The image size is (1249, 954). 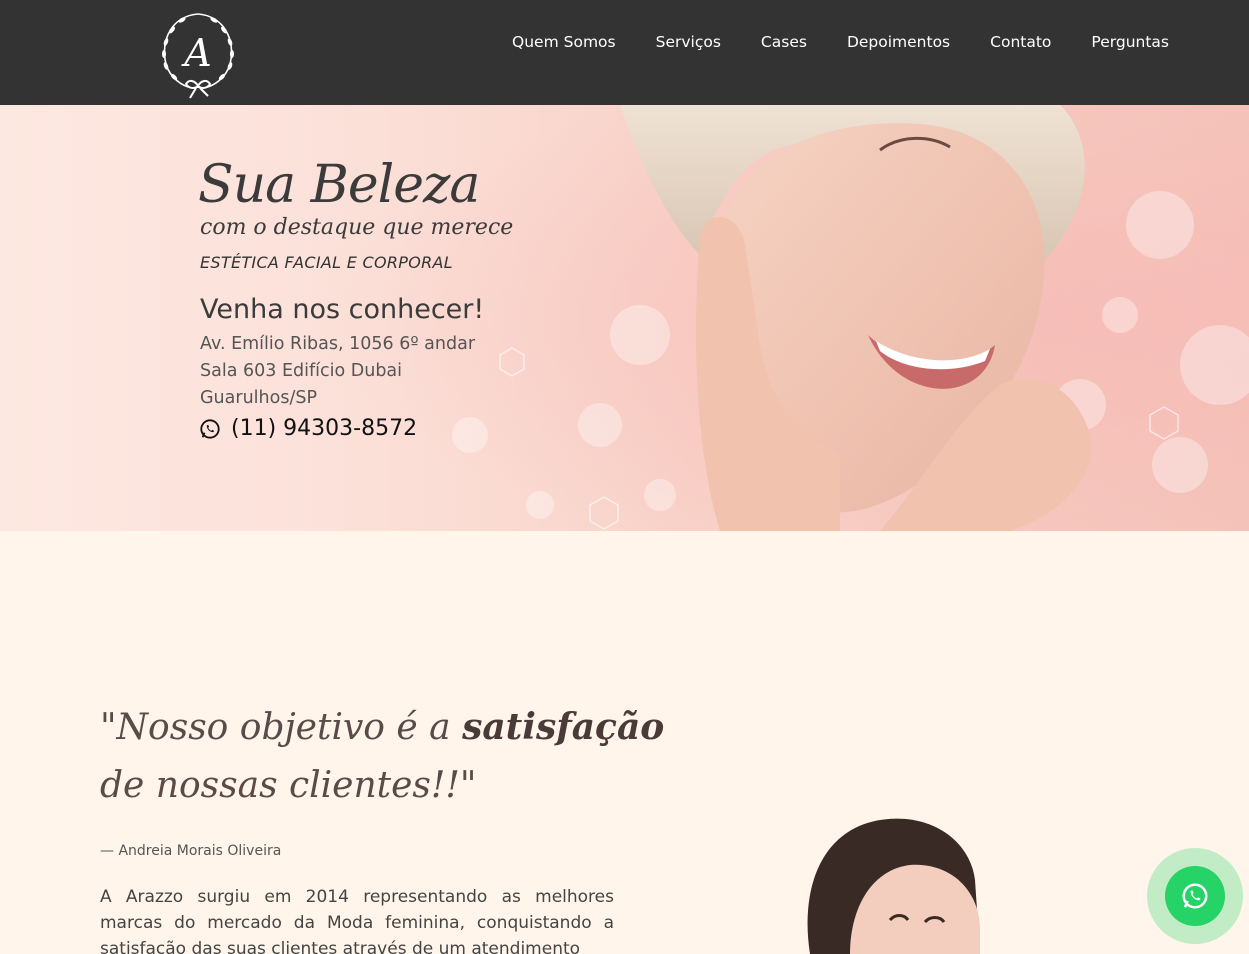 I want to click on hero-visit: Venha nos conhecer!, so click(x=342, y=309).